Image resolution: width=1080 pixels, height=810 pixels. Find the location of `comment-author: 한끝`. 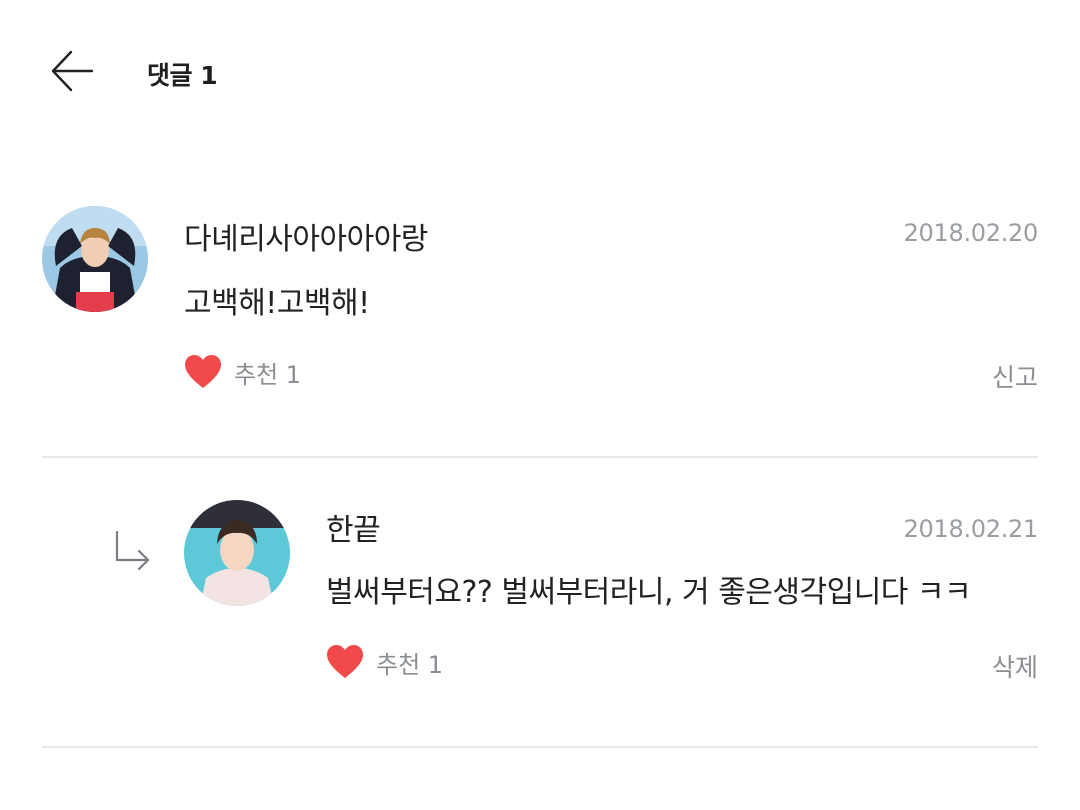

comment-author: 한끝 is located at coordinates (353, 527).